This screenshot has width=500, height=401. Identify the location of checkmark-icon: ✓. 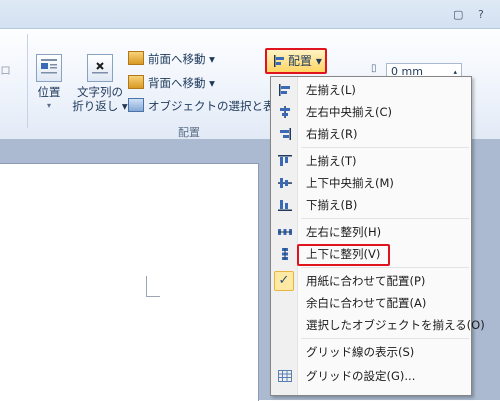
(284, 280).